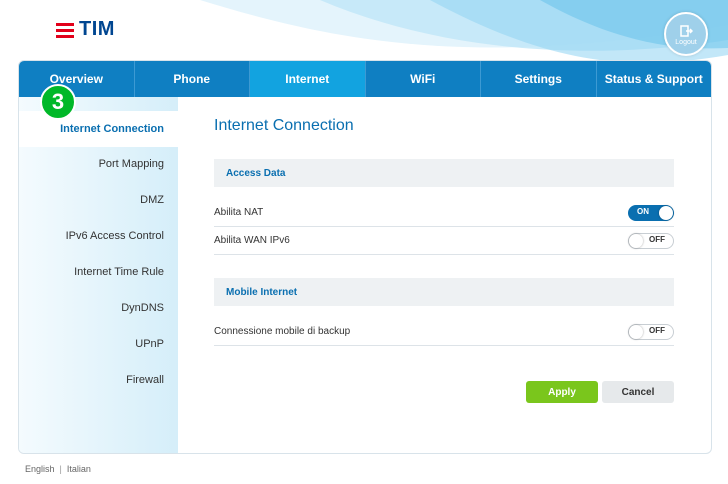 The width and height of the screenshot is (728, 484). I want to click on section-mobile-internet-heading: Mobile Internet, so click(444, 292).